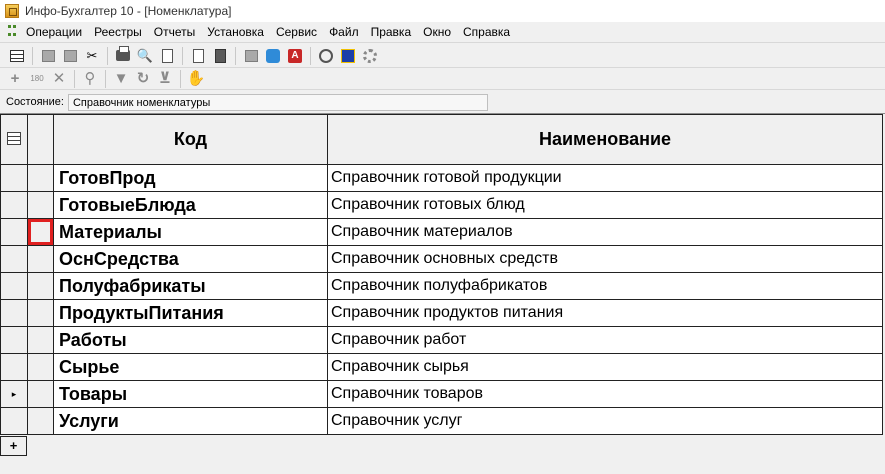 This screenshot has height=474, width=885. Describe the element at coordinates (190, 394) in the screenshot. I see `cell-code: Товары` at that location.